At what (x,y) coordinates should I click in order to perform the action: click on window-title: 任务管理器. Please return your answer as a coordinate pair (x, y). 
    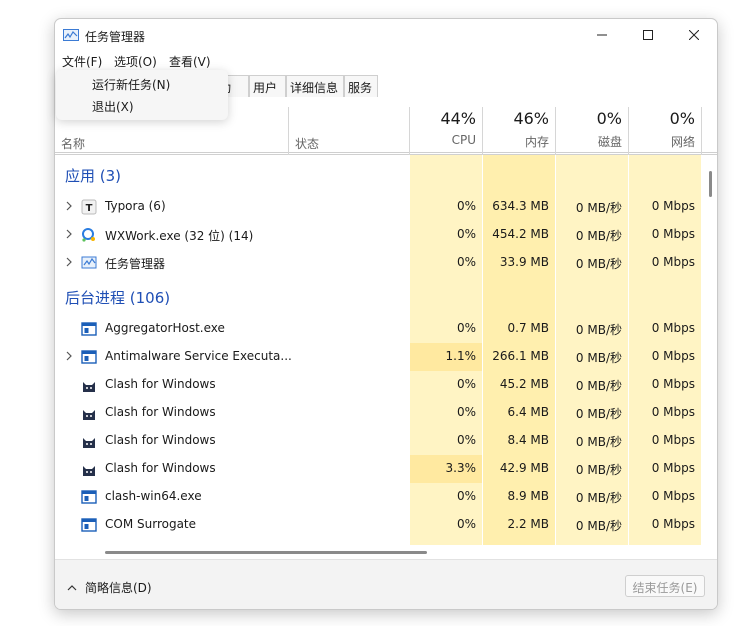
    Looking at the image, I should click on (115, 37).